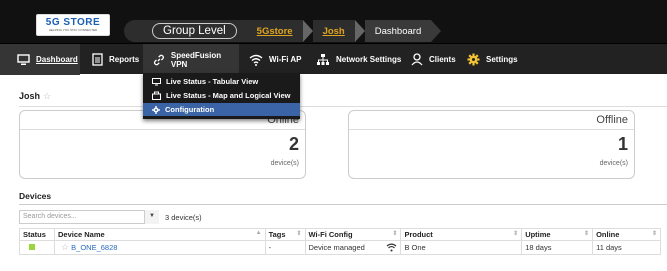  Describe the element at coordinates (461, 234) in the screenshot. I see `column-header-product: Product ⇕` at that location.